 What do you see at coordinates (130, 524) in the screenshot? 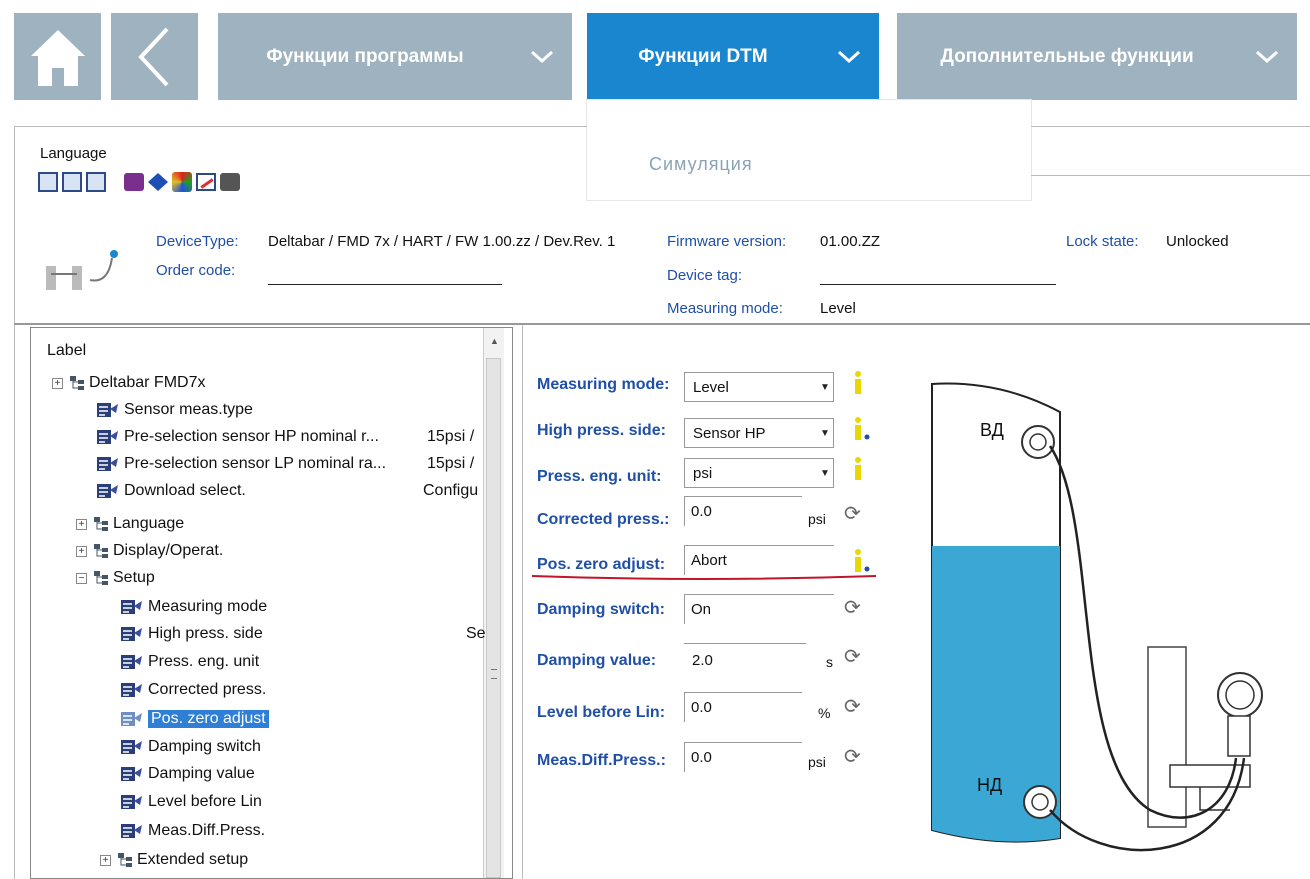
I see `tree-item-language: + Language` at bounding box center [130, 524].